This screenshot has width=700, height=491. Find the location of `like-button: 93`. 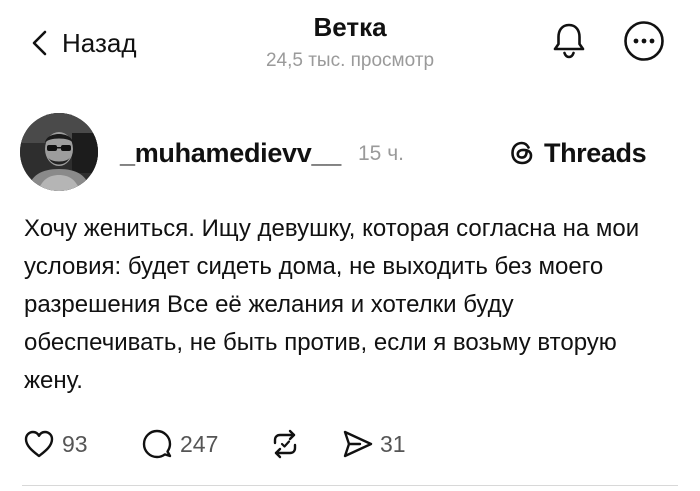

like-button: 93 is located at coordinates (55, 444).